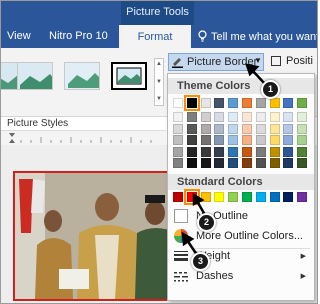  I want to click on callout-3: 3, so click(200, 261).